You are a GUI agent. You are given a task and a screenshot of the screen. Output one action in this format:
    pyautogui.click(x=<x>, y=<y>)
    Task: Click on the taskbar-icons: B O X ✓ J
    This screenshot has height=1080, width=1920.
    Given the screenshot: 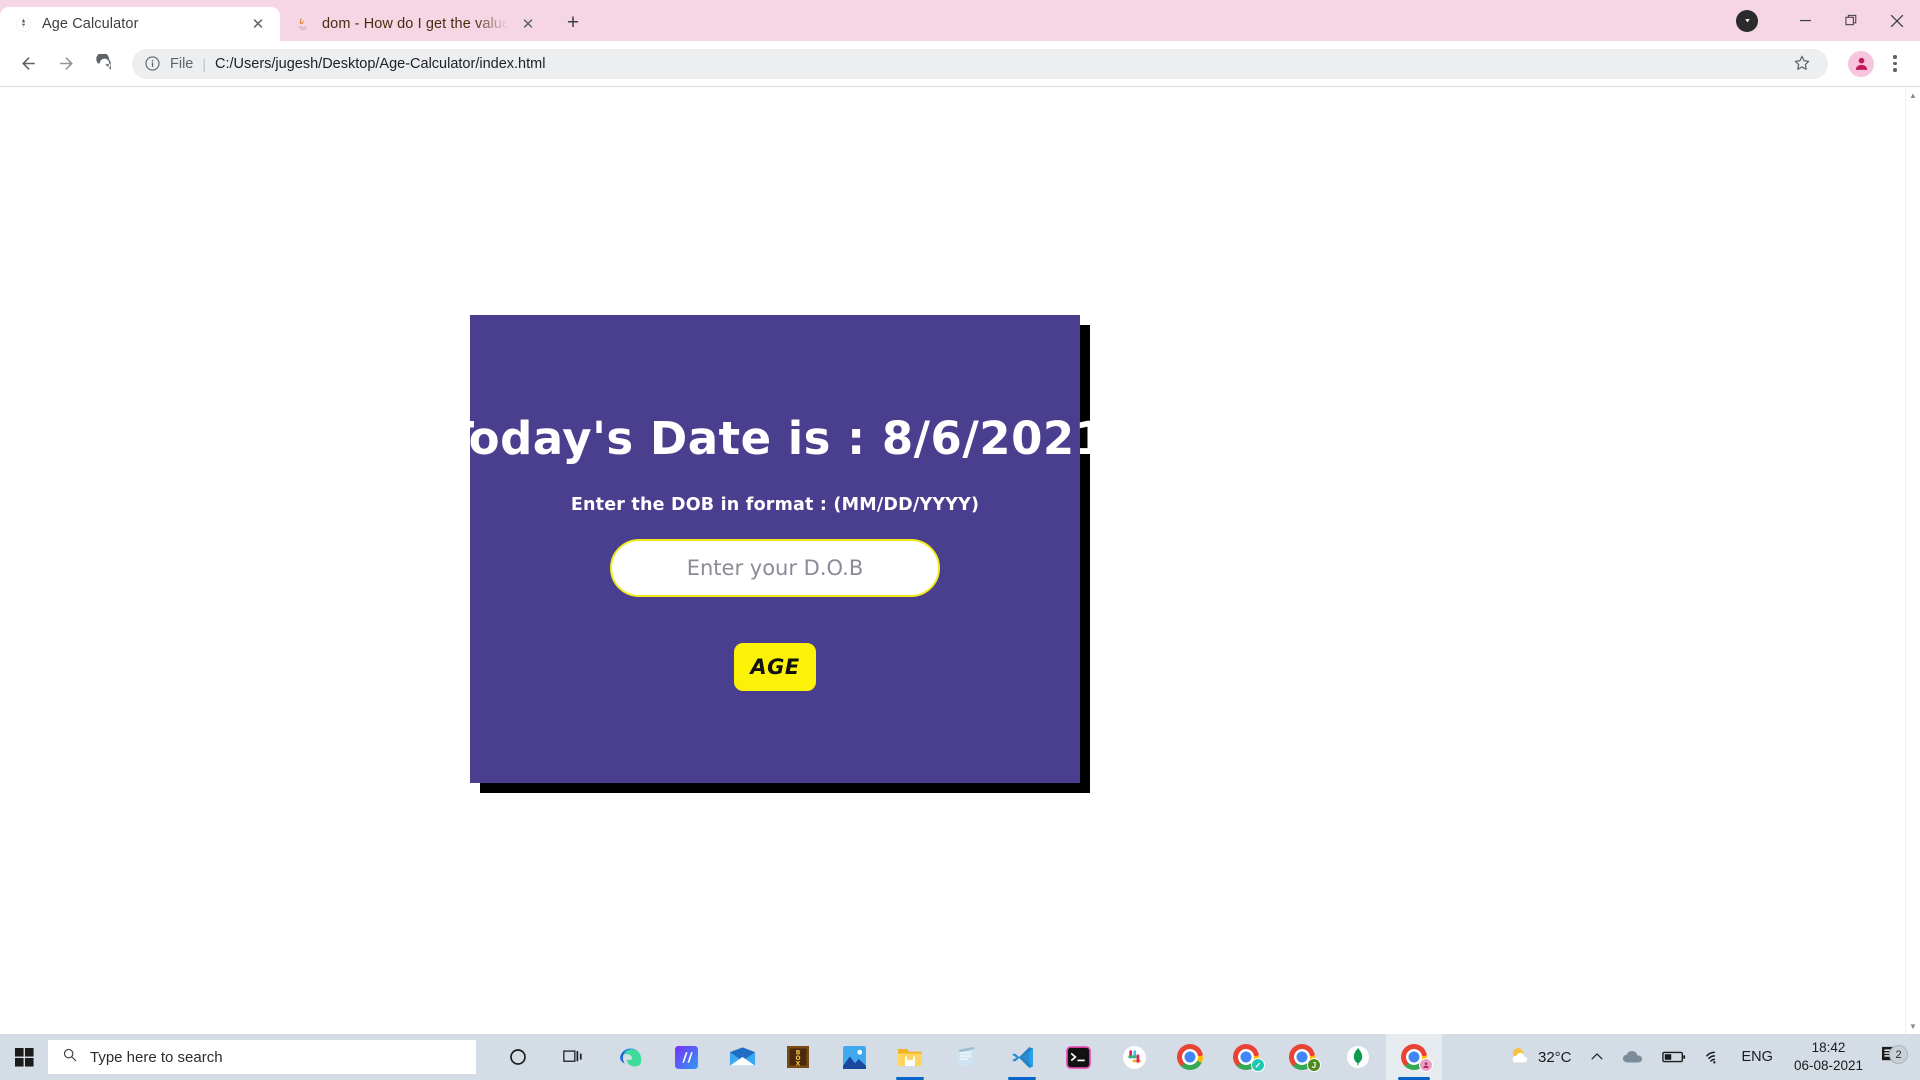 What is the action you would take?
    pyautogui.click(x=966, y=1057)
    